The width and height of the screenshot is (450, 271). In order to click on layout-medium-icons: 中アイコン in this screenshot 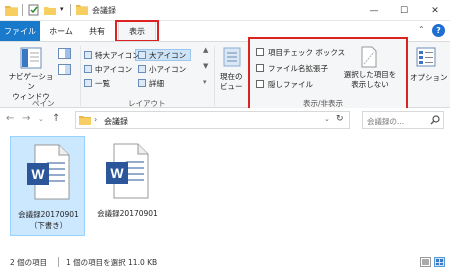, I will do `click(108, 69)`.